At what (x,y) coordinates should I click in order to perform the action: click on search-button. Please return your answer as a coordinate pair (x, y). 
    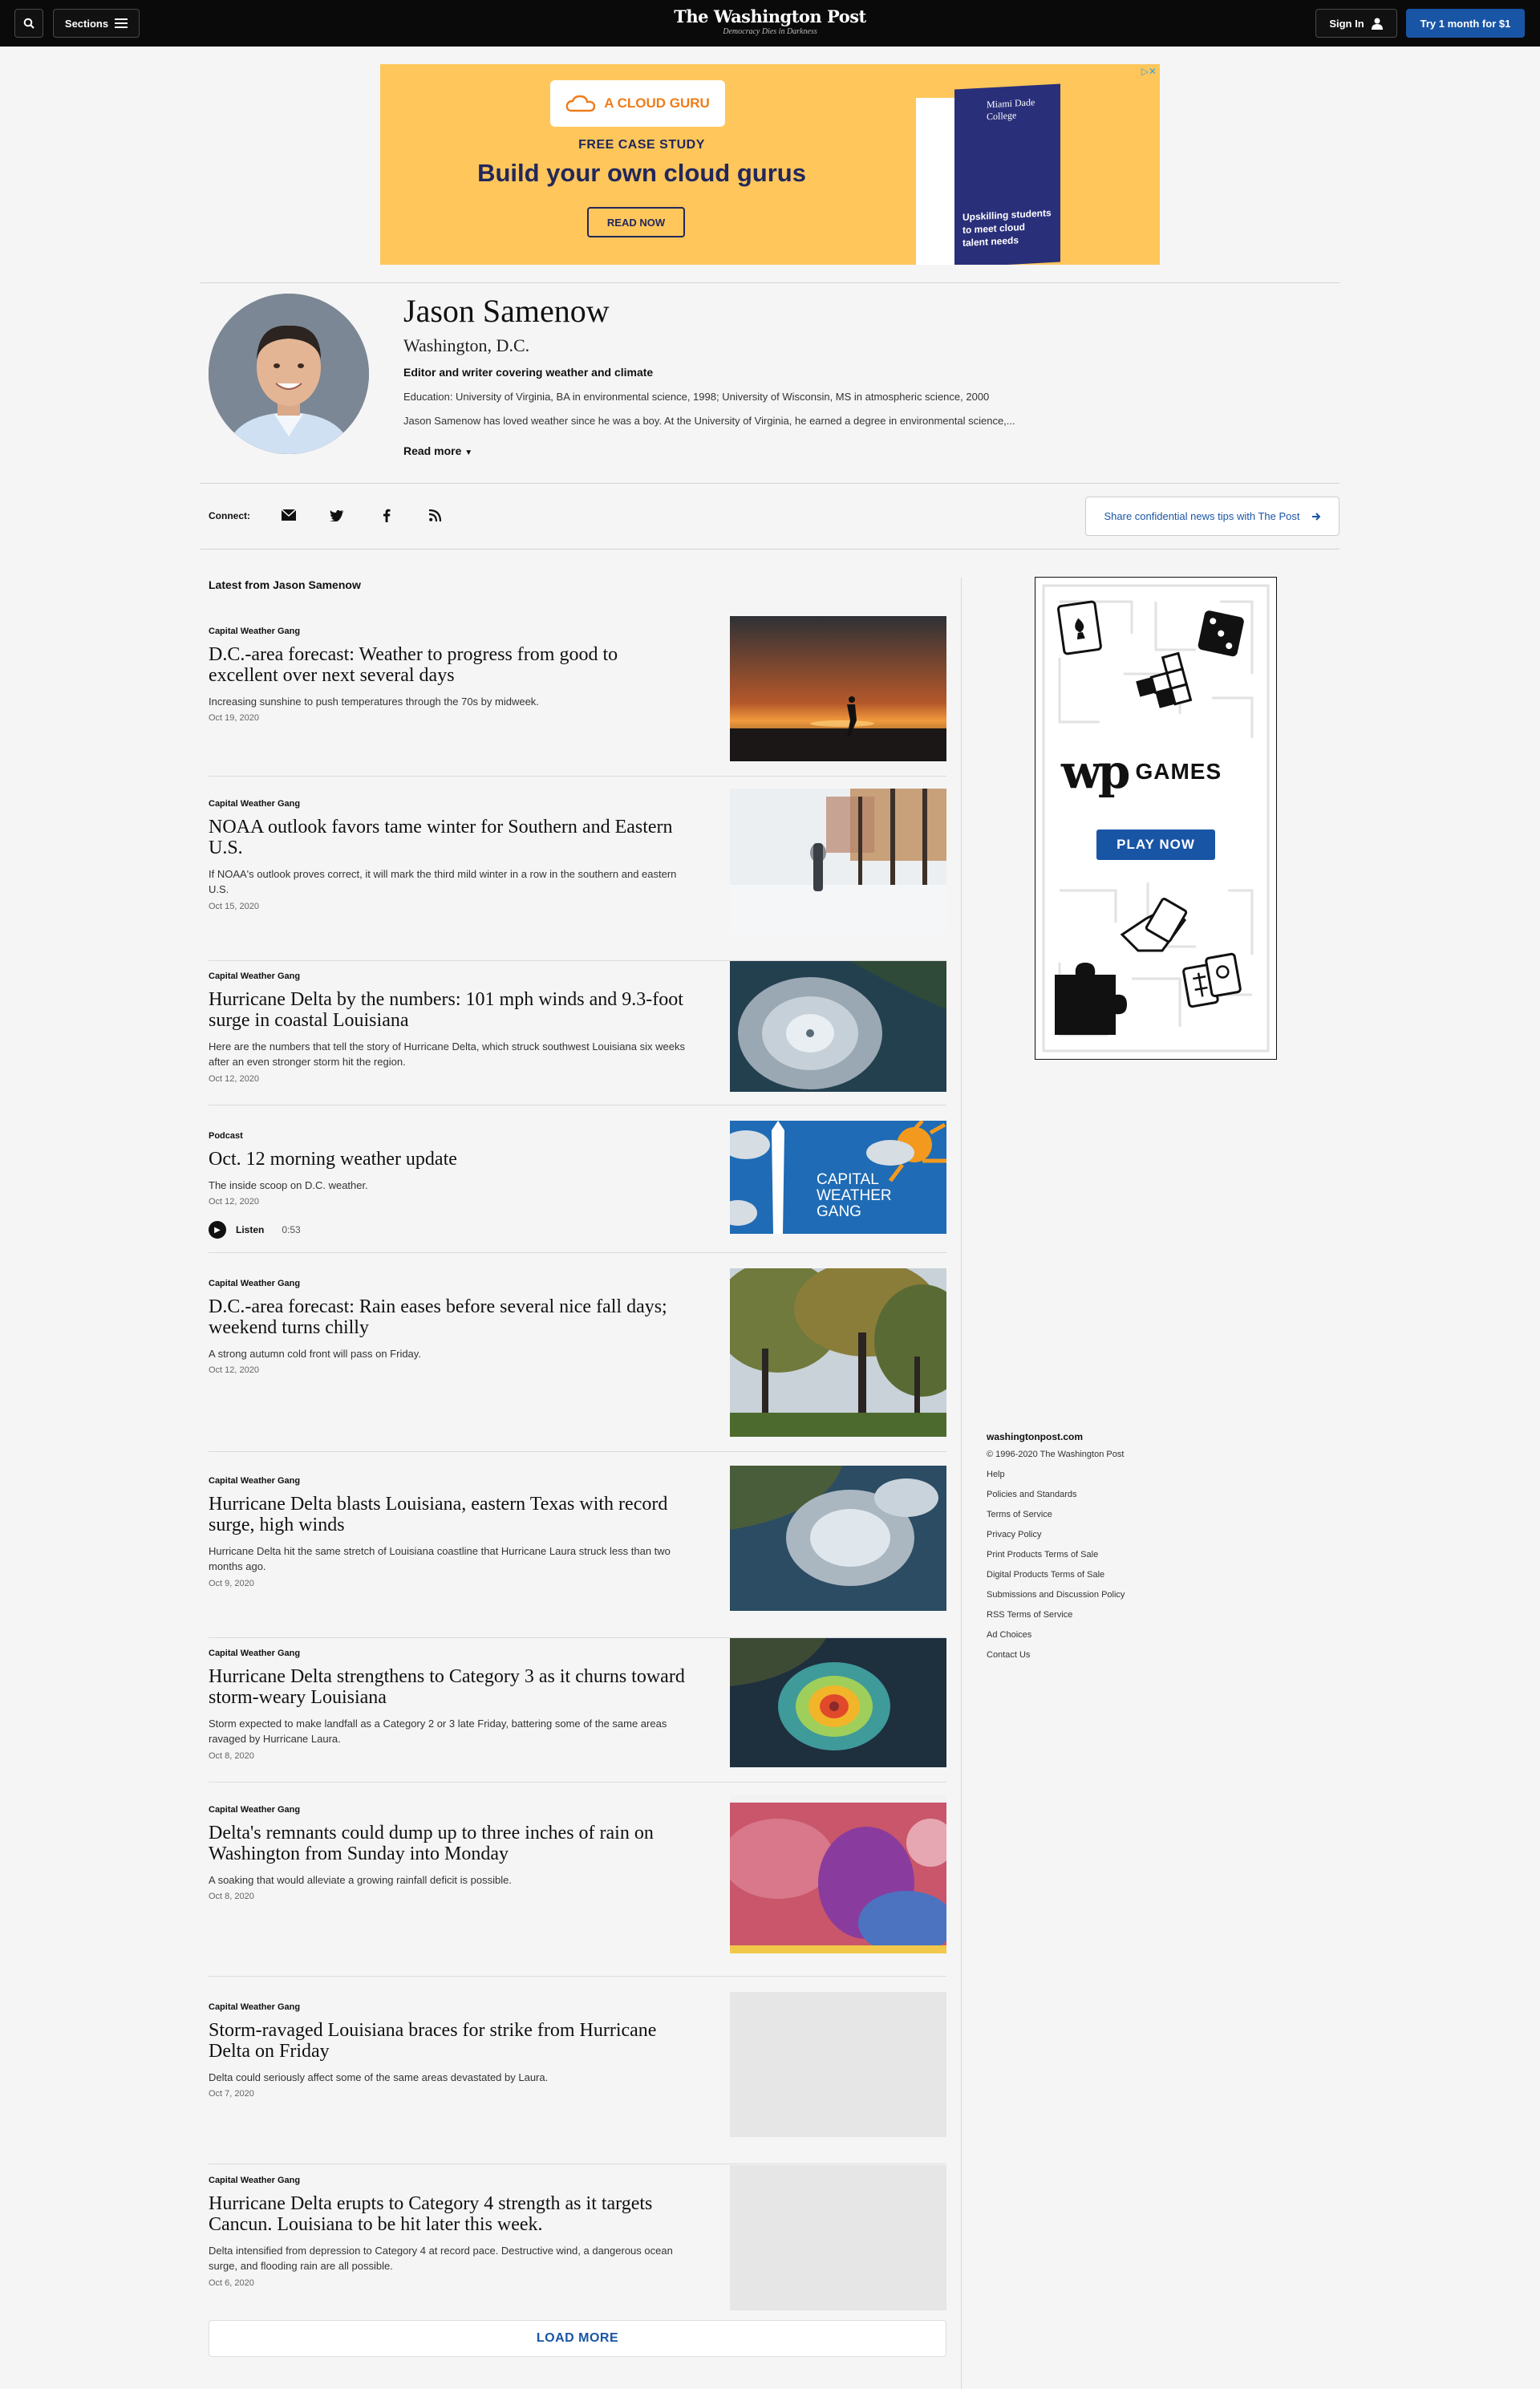
    Looking at the image, I should click on (28, 23).